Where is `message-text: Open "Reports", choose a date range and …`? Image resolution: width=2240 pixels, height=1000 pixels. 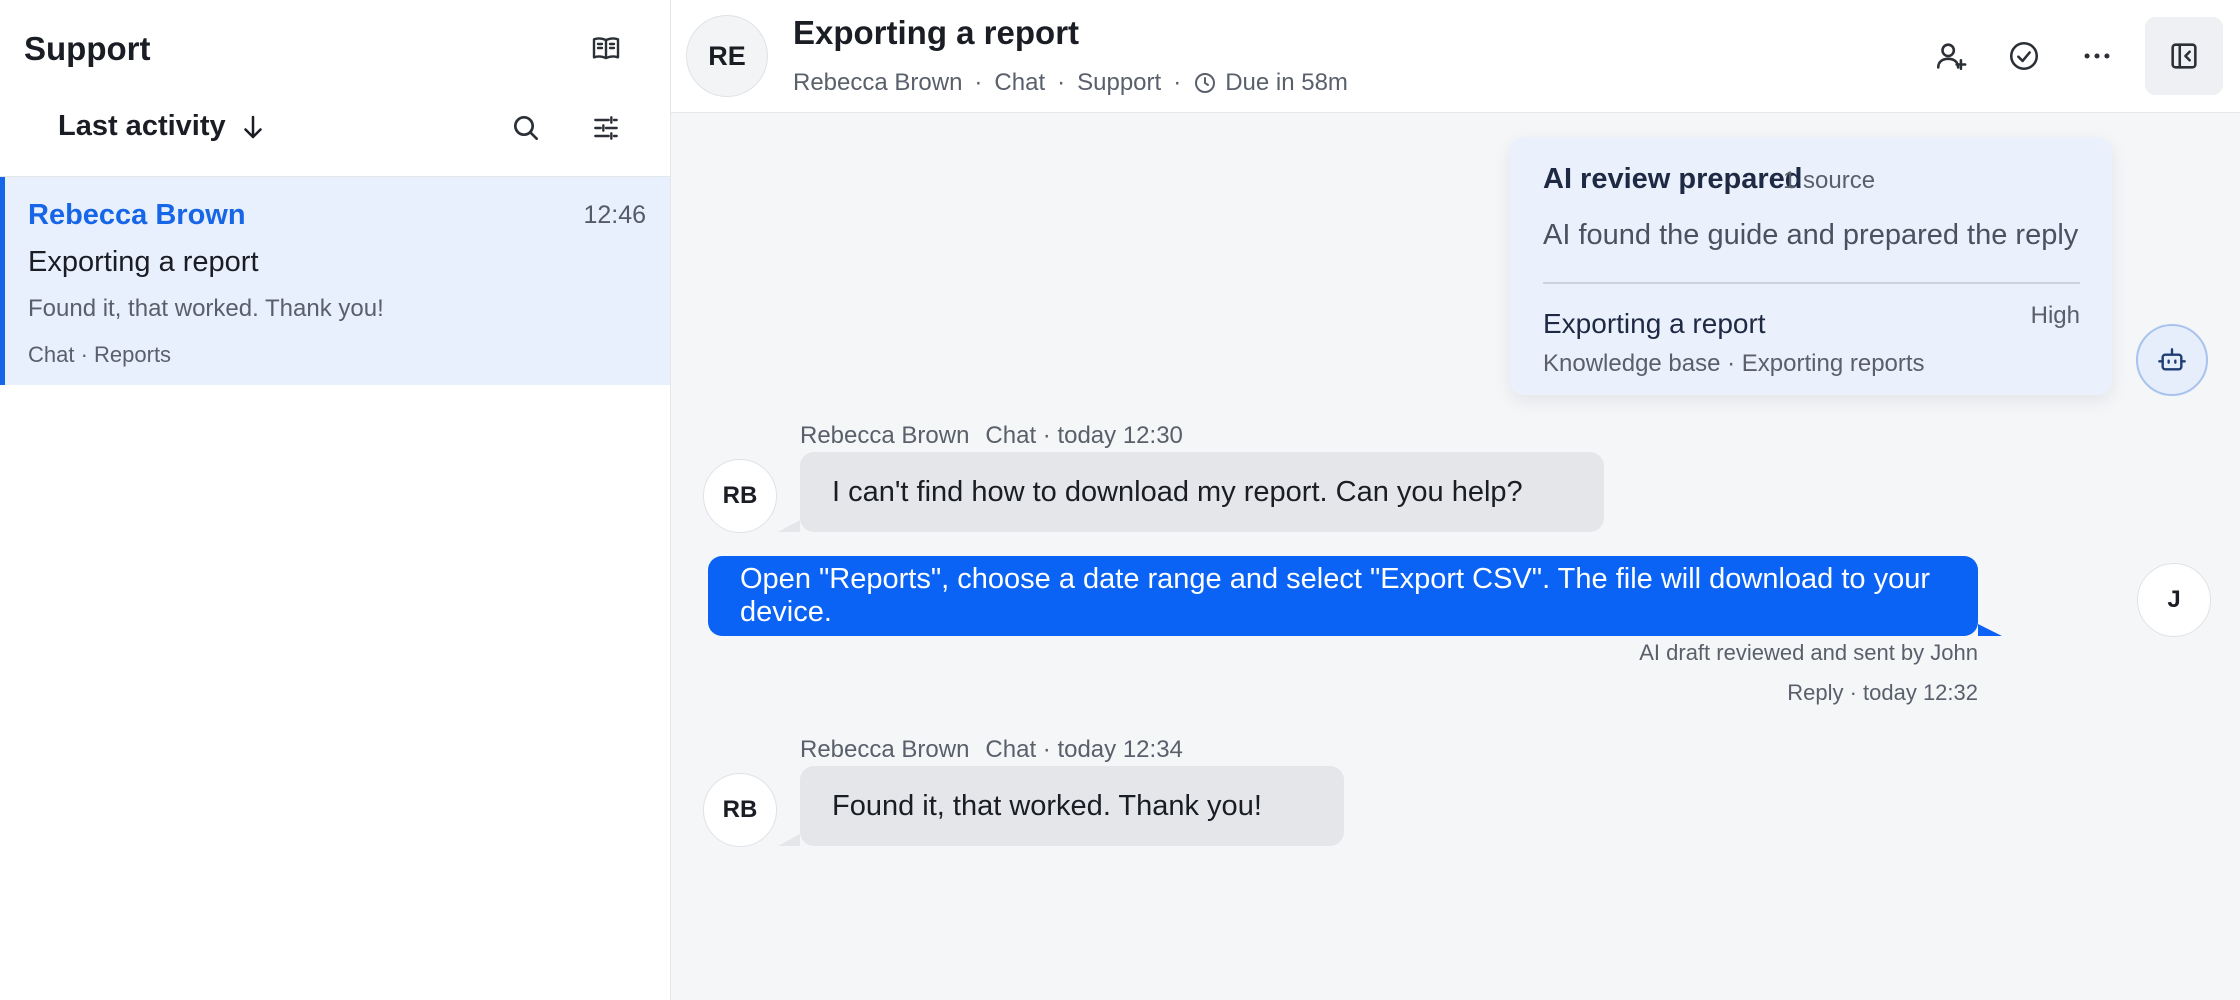
message-text: Open "Reports", choose a date range and … is located at coordinates (1335, 595).